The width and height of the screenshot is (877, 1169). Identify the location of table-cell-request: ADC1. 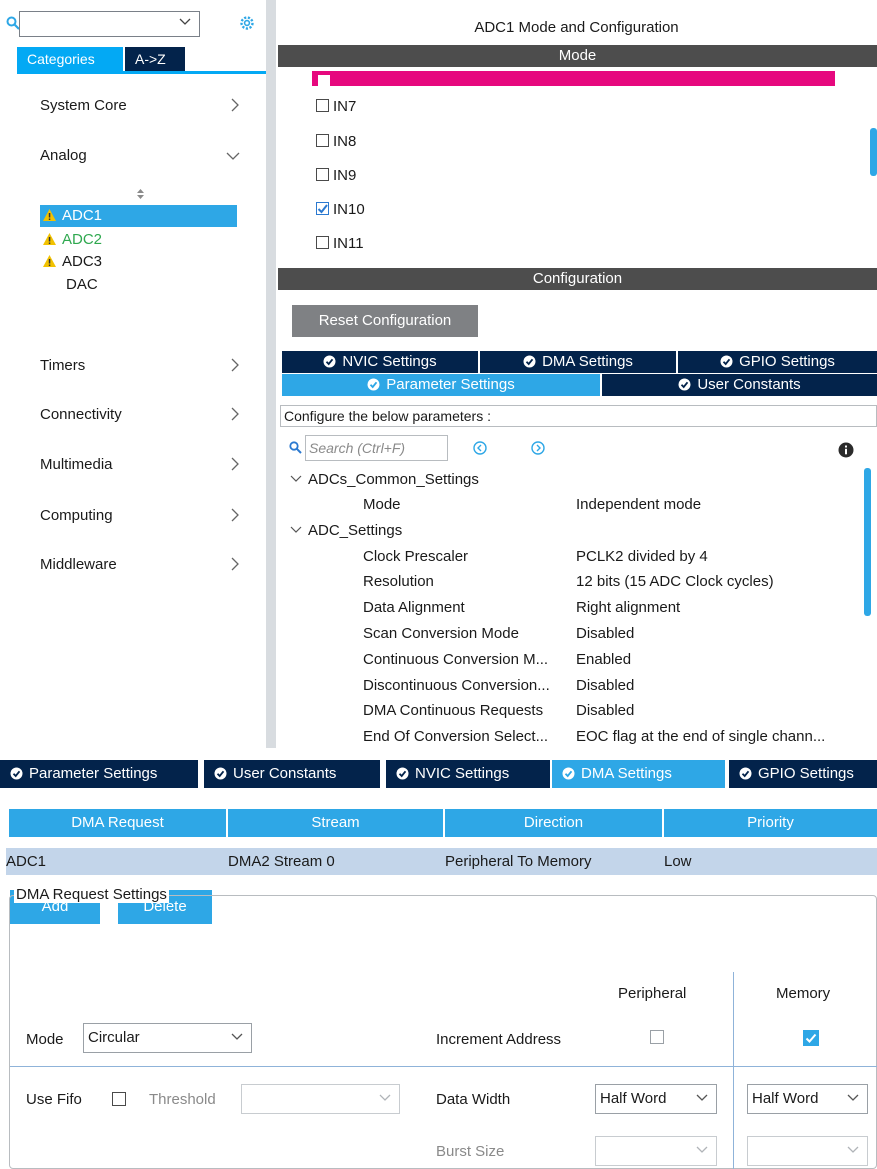
(117, 861).